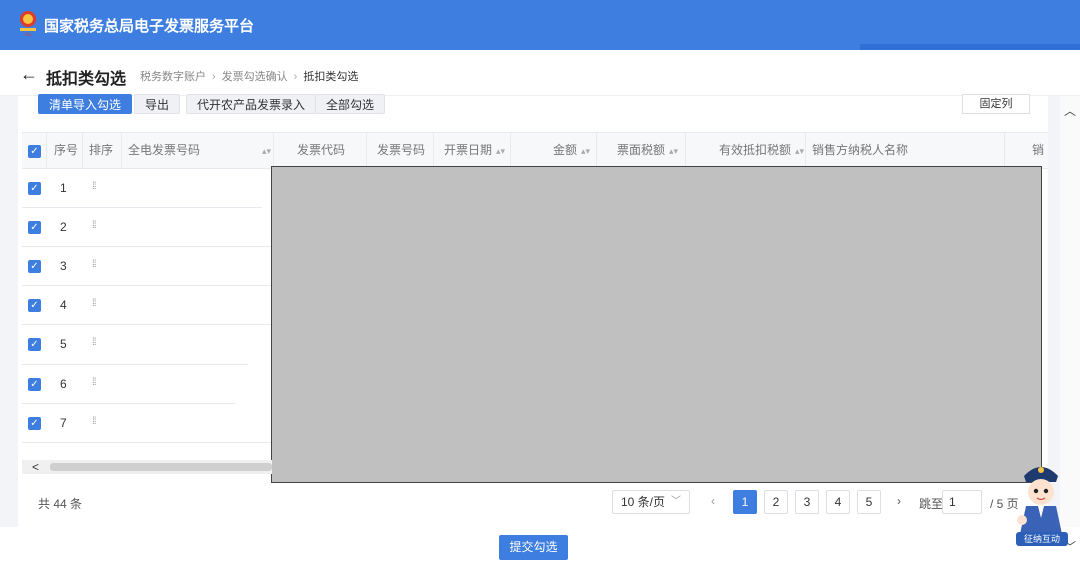 This screenshot has height=567, width=1080. Describe the element at coordinates (101, 150) in the screenshot. I see `column-header-order: 排序` at that location.